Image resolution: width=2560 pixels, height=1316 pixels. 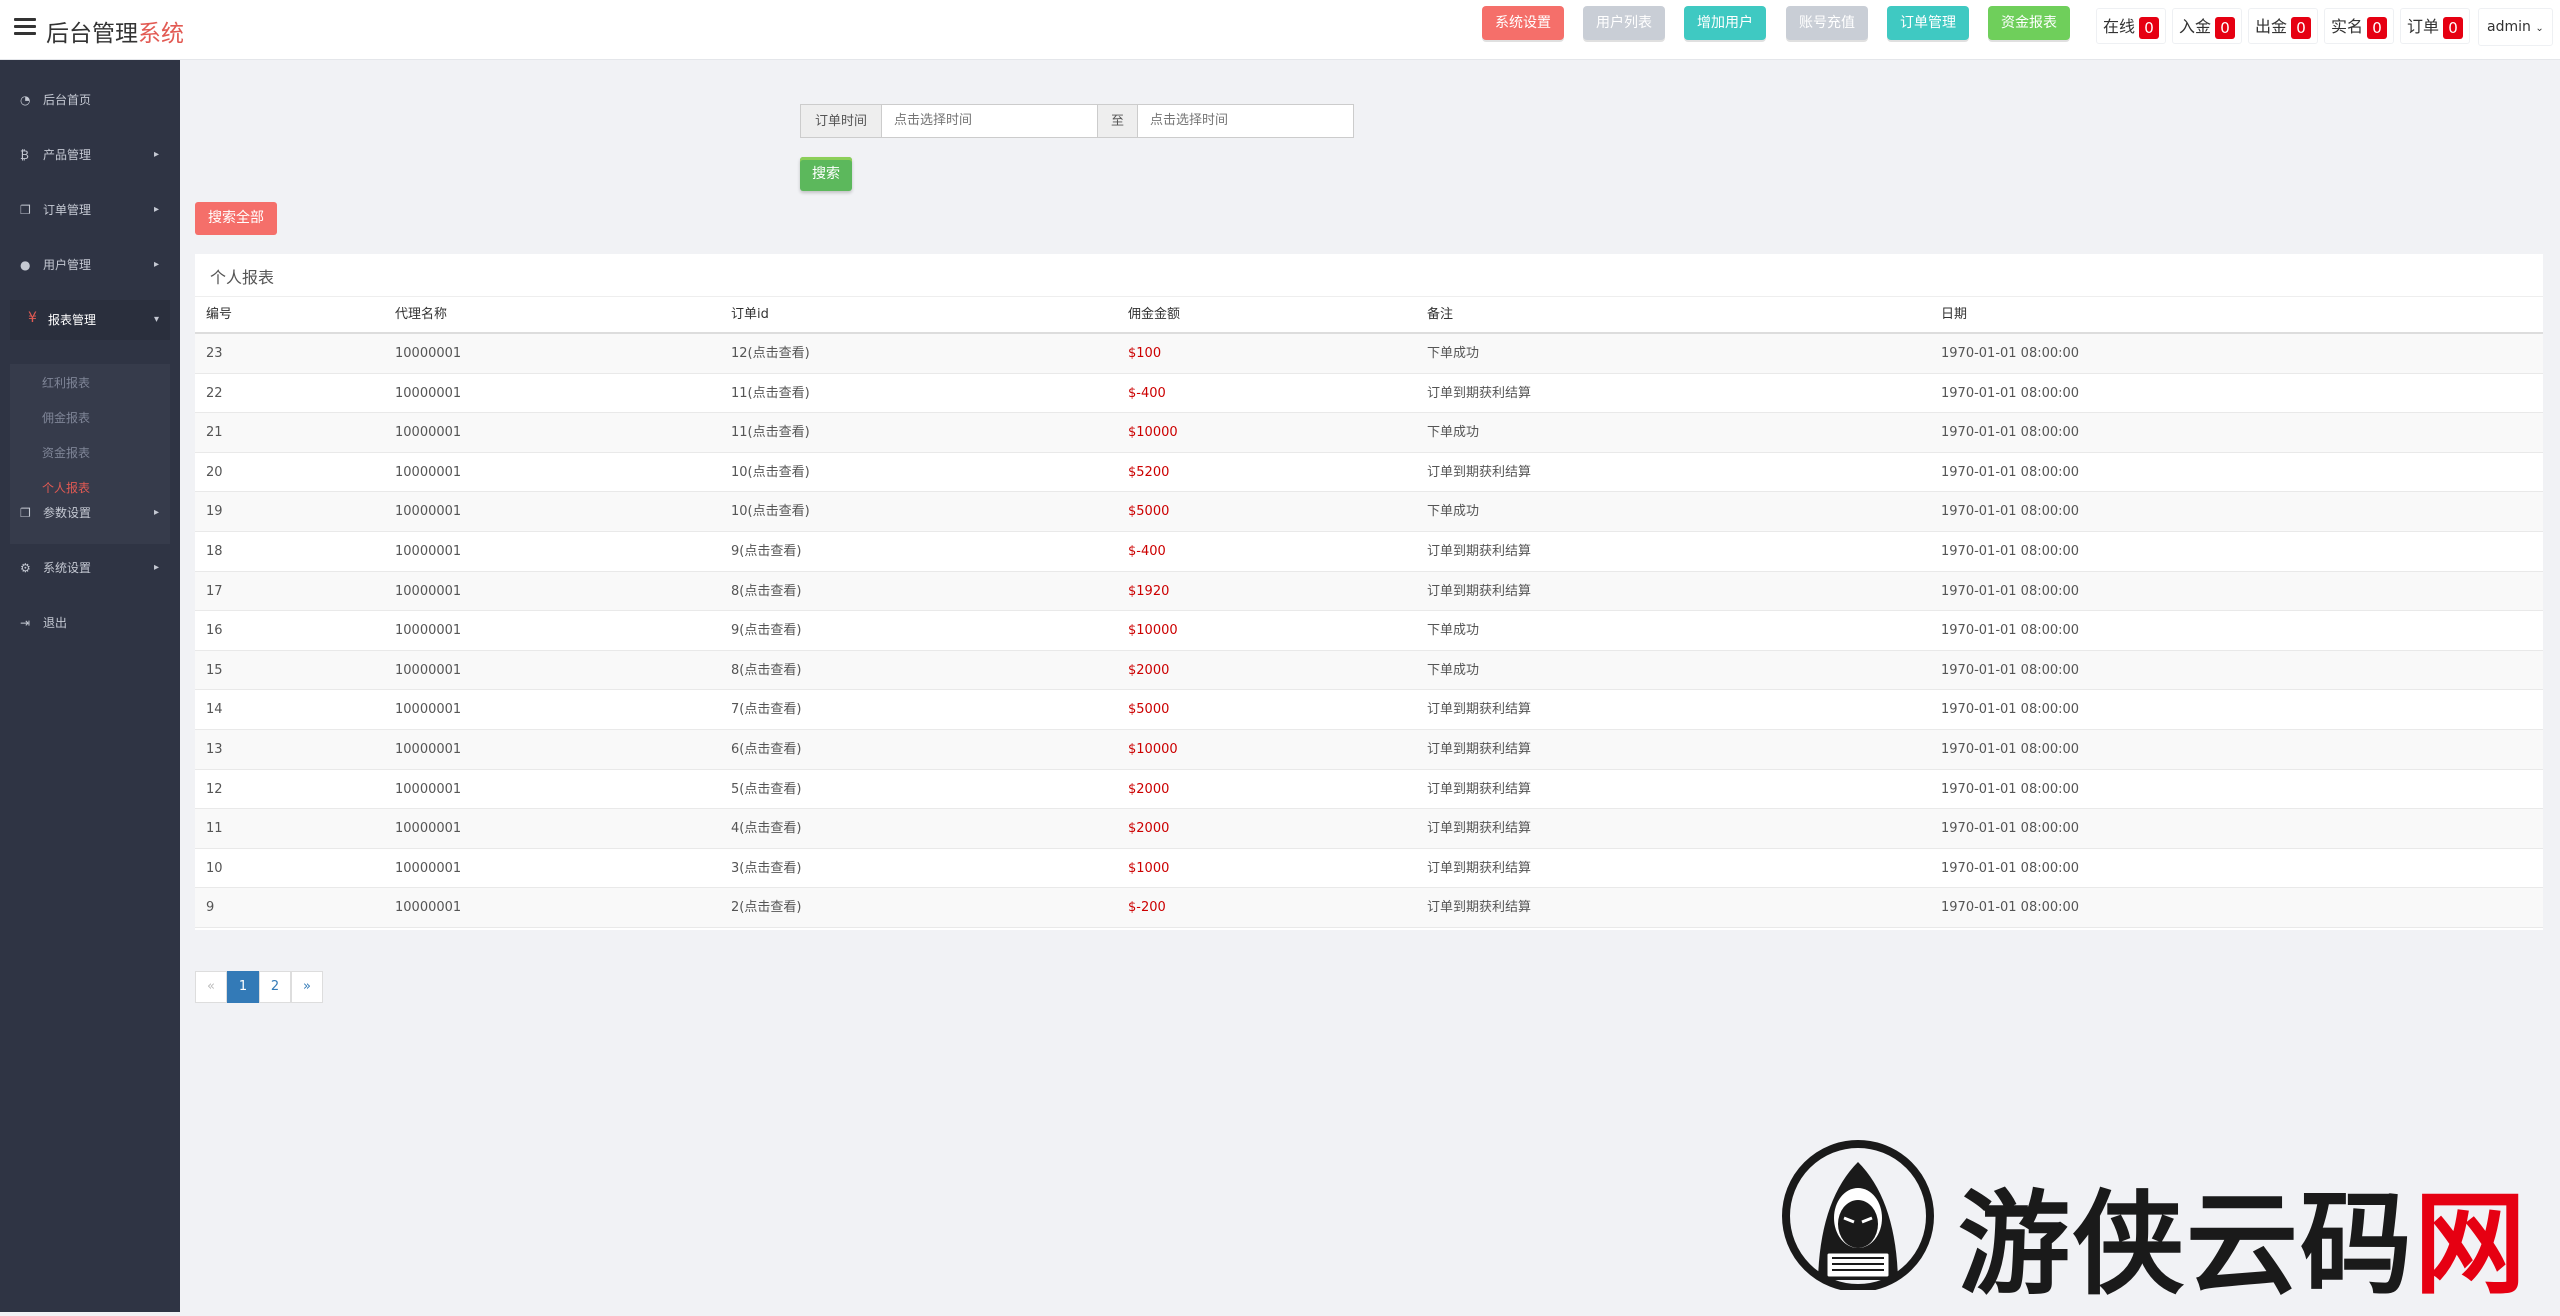 What do you see at coordinates (243, 987) in the screenshot?
I see `page-1-button: 1` at bounding box center [243, 987].